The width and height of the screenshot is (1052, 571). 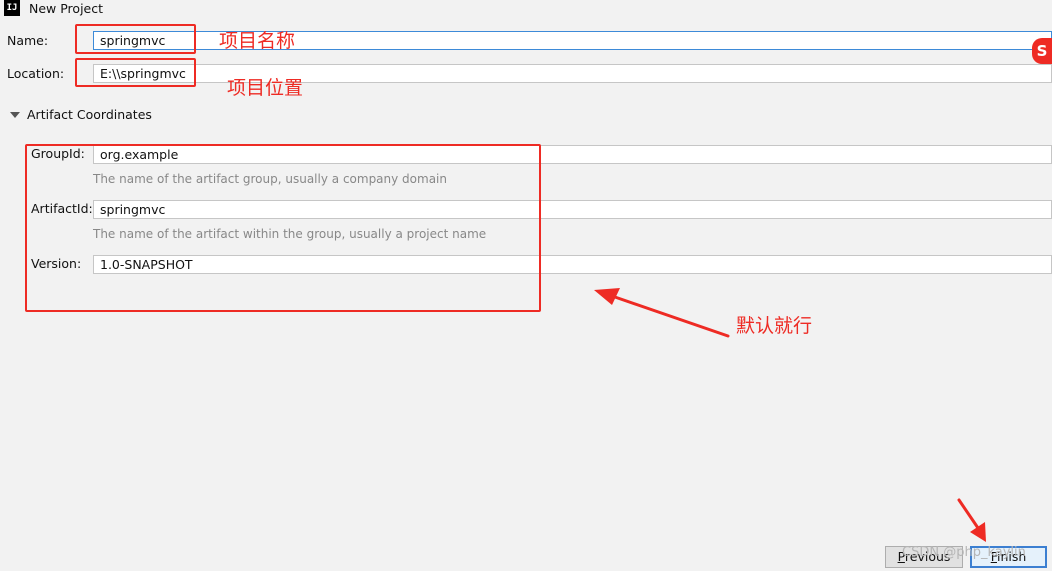 What do you see at coordinates (662, 313) in the screenshot?
I see `arrow-to-artifact-icon` at bounding box center [662, 313].